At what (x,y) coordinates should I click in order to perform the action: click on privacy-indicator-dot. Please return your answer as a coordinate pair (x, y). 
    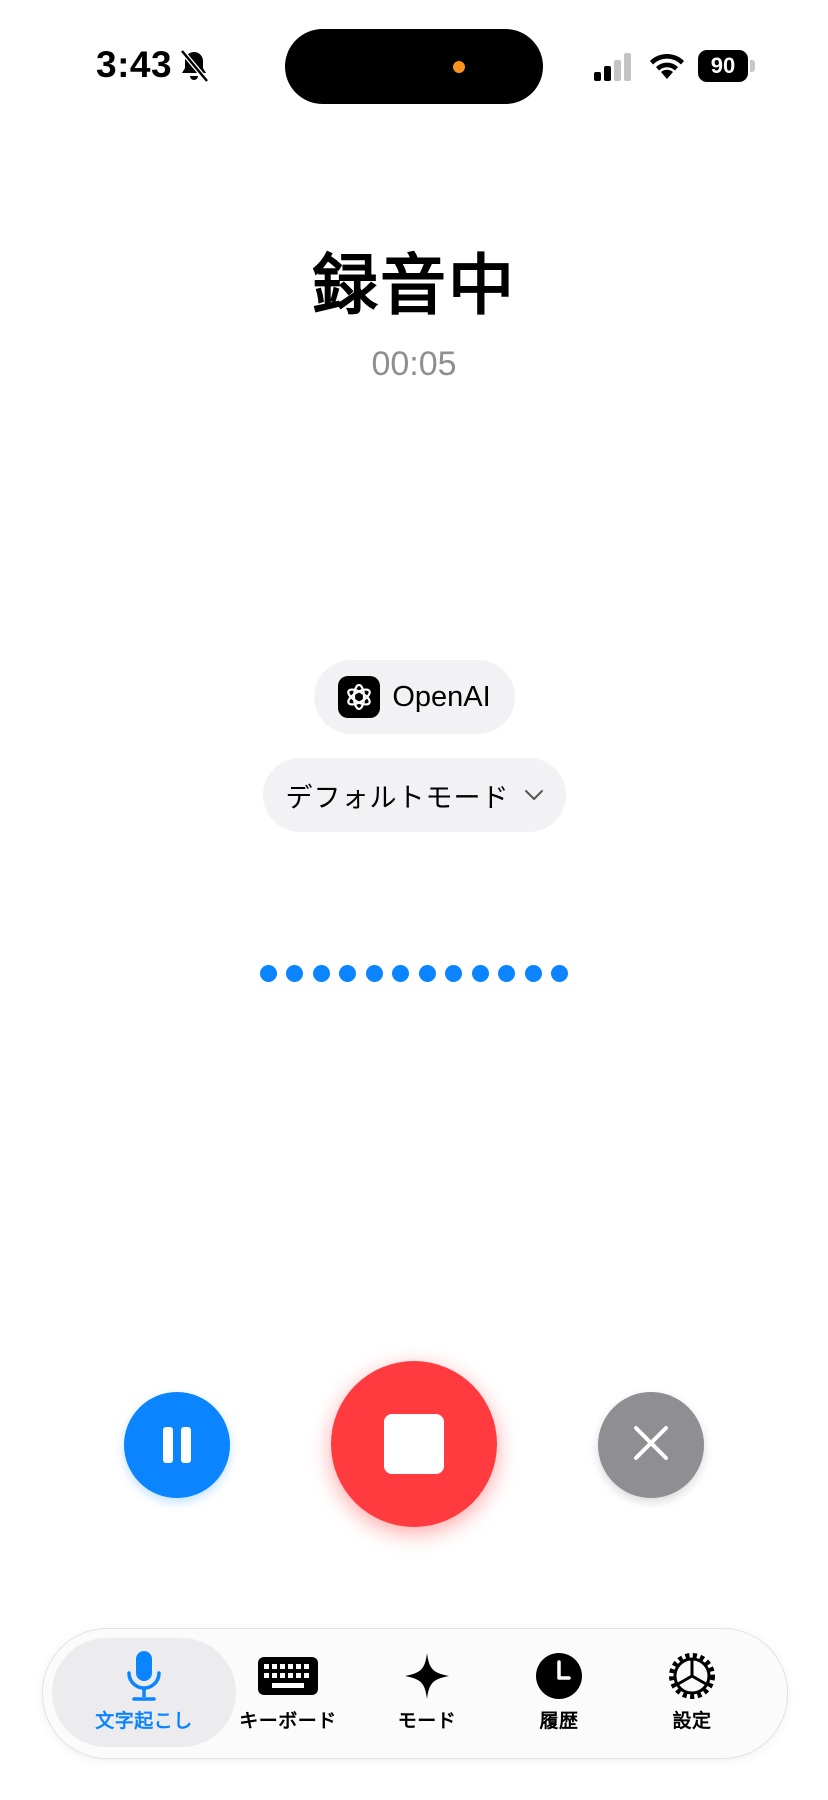
    Looking at the image, I should click on (459, 67).